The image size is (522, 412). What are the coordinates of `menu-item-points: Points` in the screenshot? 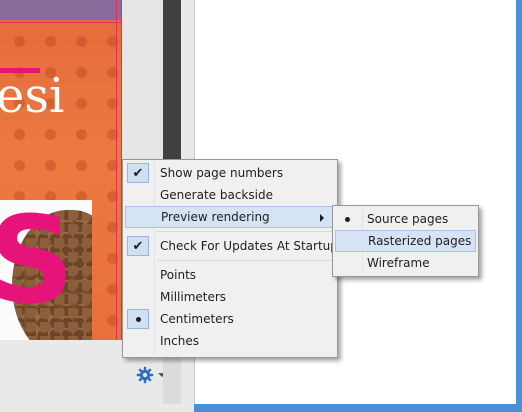 It's located at (230, 275).